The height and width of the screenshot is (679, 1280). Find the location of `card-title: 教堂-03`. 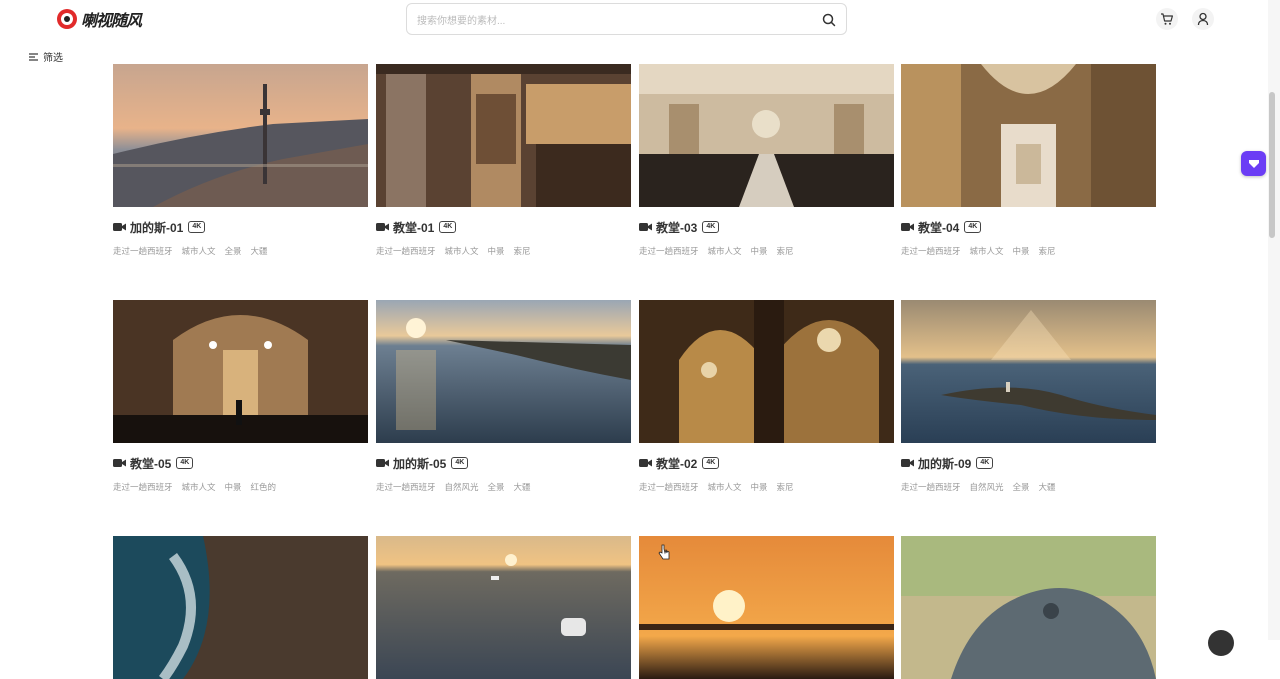

card-title: 教堂-03 is located at coordinates (676, 227).